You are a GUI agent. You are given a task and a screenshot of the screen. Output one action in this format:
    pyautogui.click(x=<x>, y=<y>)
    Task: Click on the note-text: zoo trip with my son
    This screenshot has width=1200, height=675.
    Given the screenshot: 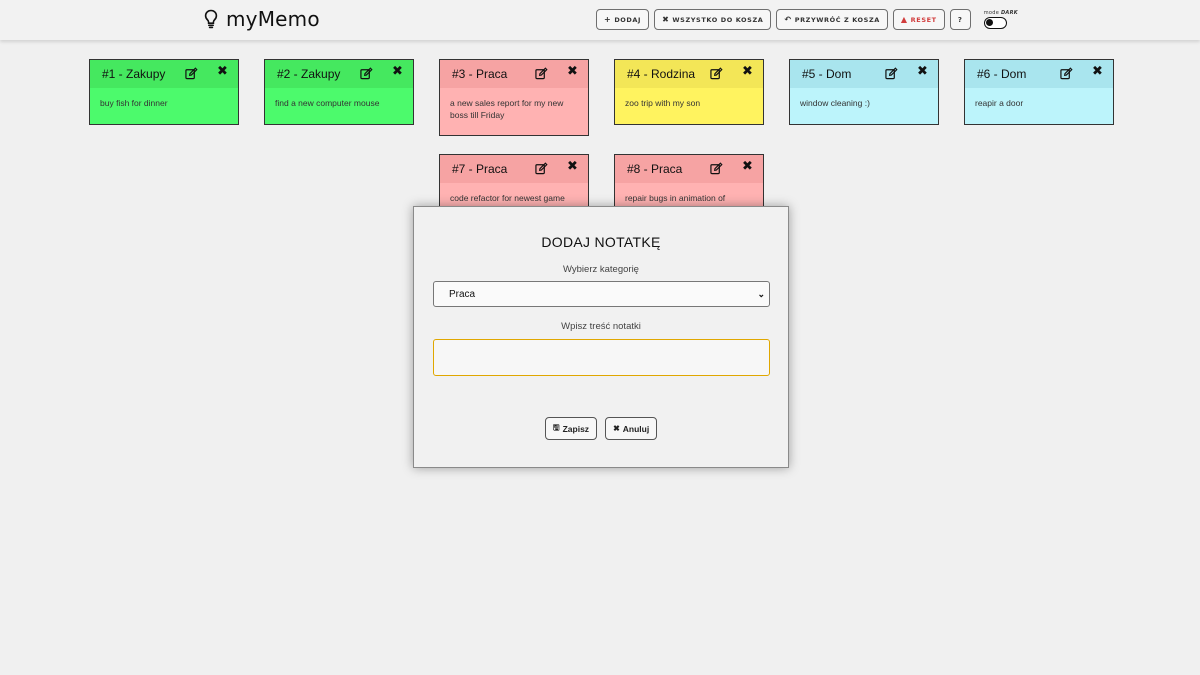 What is the action you would take?
    pyautogui.click(x=663, y=103)
    